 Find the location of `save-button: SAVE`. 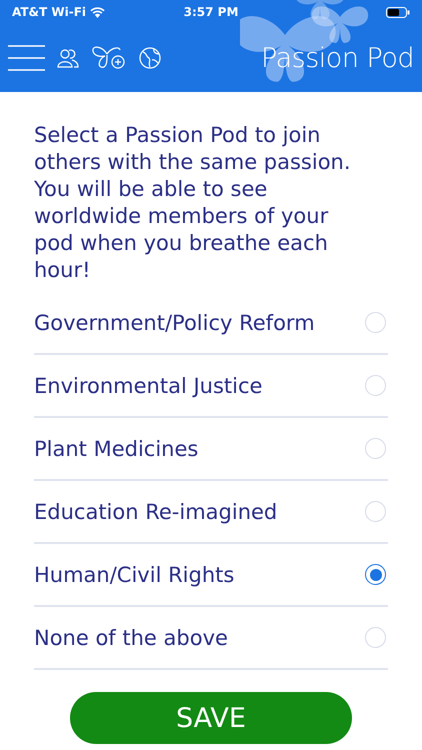

save-button: SAVE is located at coordinates (211, 718).